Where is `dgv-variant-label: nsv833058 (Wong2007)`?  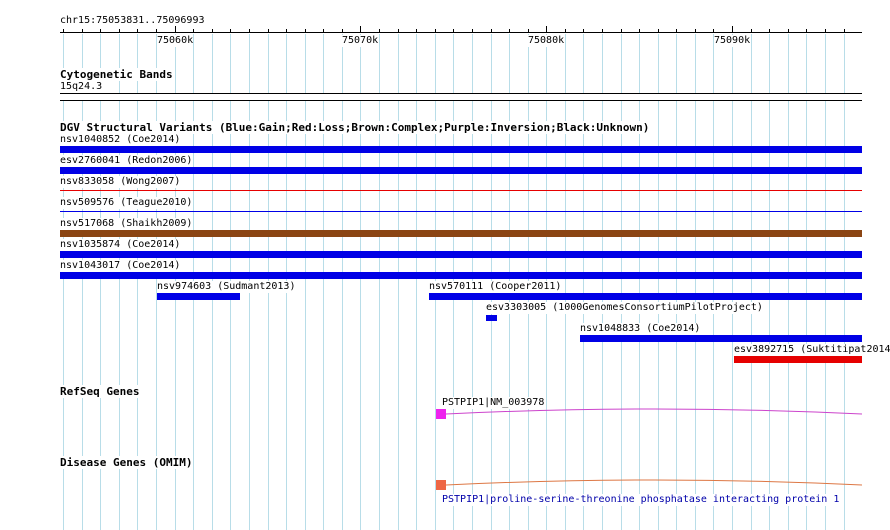
dgv-variant-label: nsv833058 (Wong2007) is located at coordinates (120, 182).